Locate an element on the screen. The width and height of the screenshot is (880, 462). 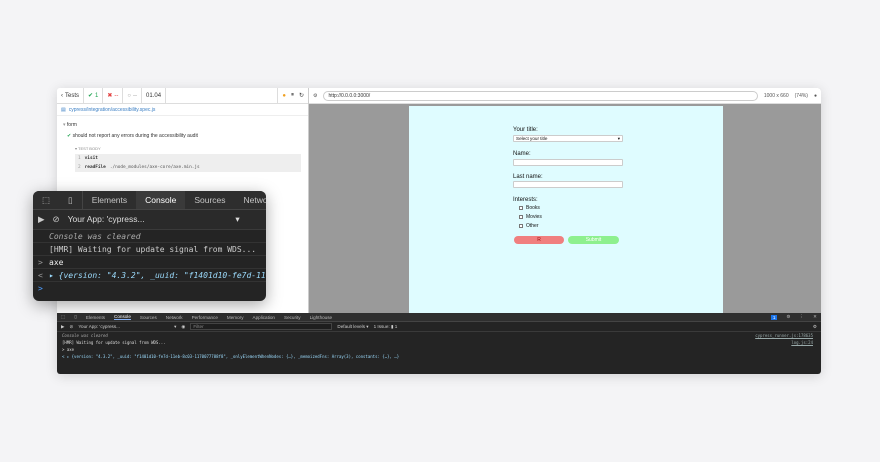
tests-label: Tests is located at coordinates (72, 95).